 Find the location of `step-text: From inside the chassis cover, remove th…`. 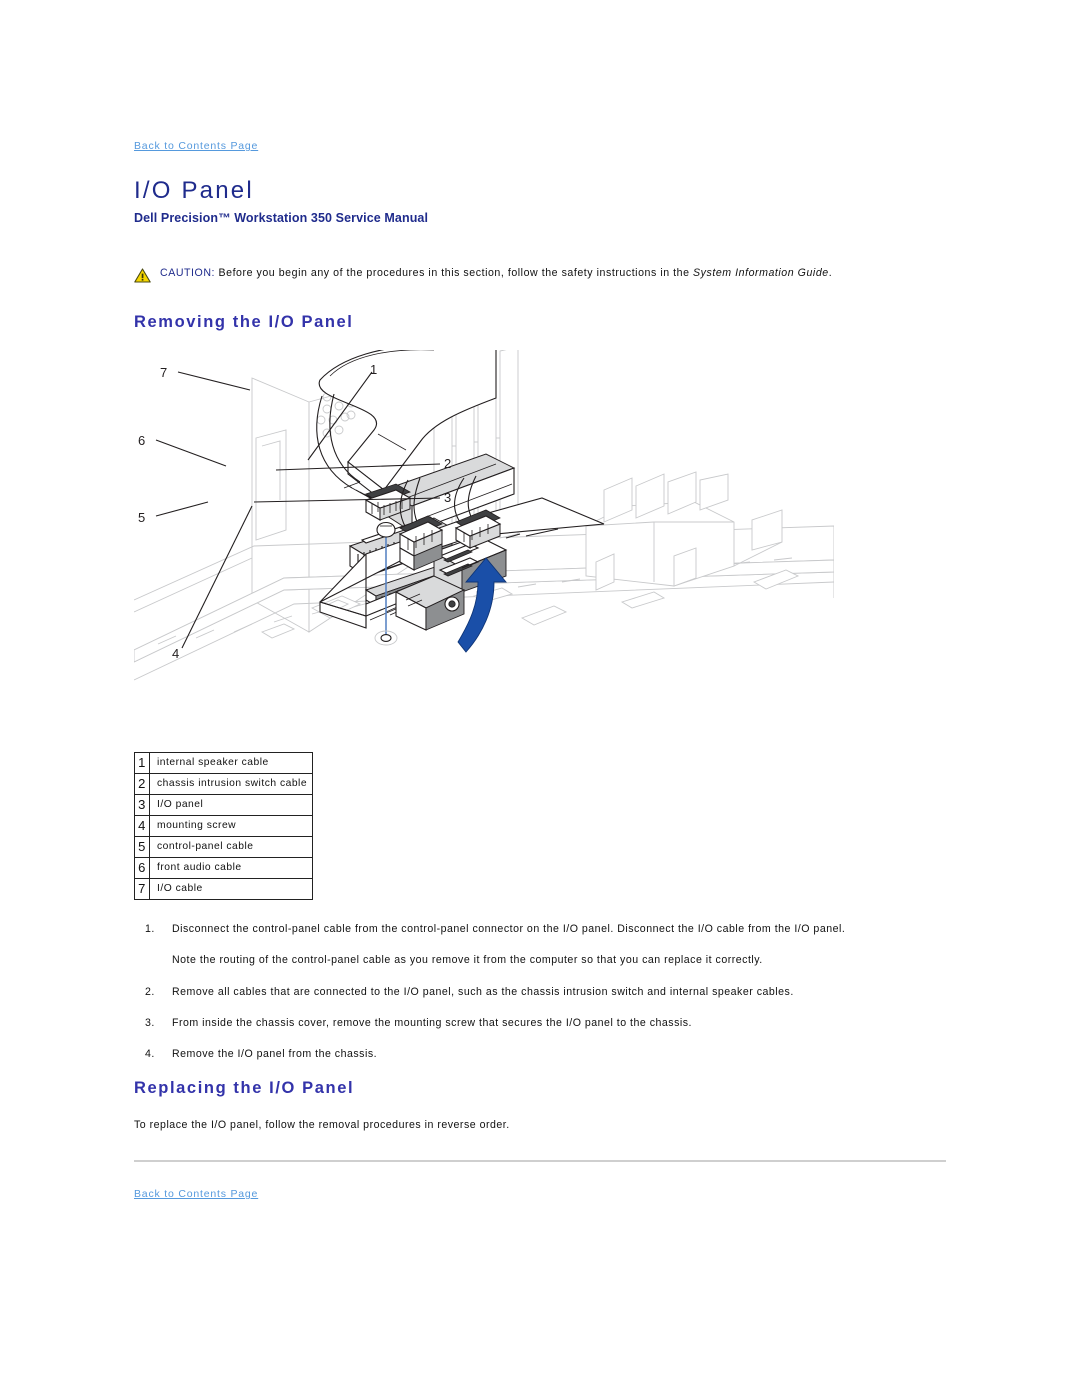

step-text: From inside the chassis cover, remove th… is located at coordinates (432, 1023).